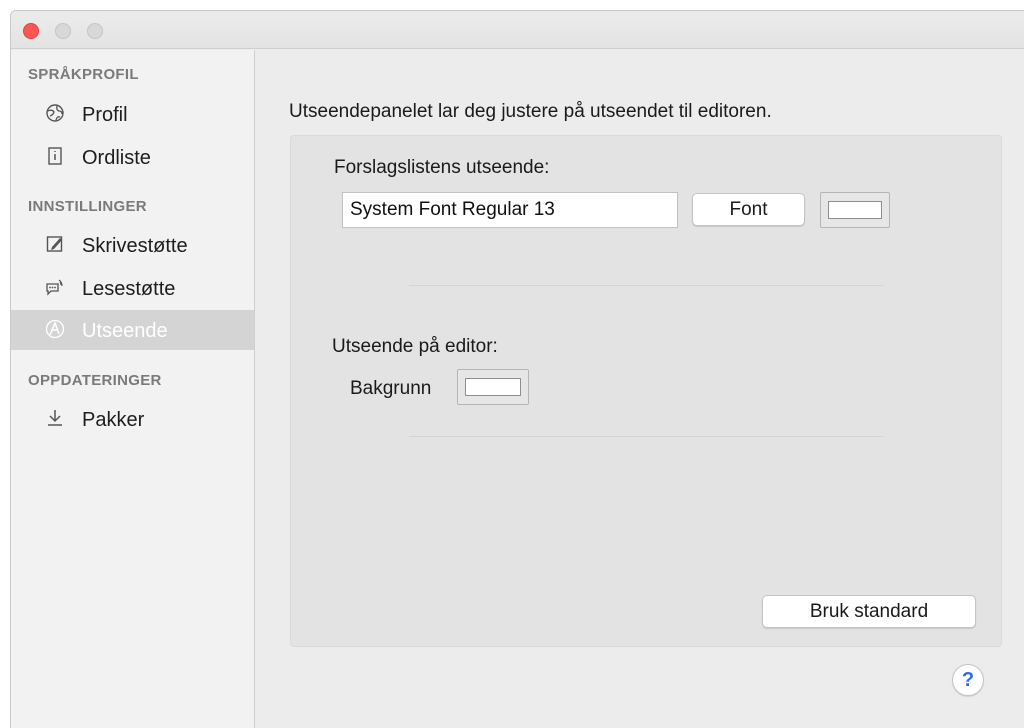 This screenshot has height=728, width=1024. I want to click on sidebar-item-label: Ordliste, so click(116, 158).